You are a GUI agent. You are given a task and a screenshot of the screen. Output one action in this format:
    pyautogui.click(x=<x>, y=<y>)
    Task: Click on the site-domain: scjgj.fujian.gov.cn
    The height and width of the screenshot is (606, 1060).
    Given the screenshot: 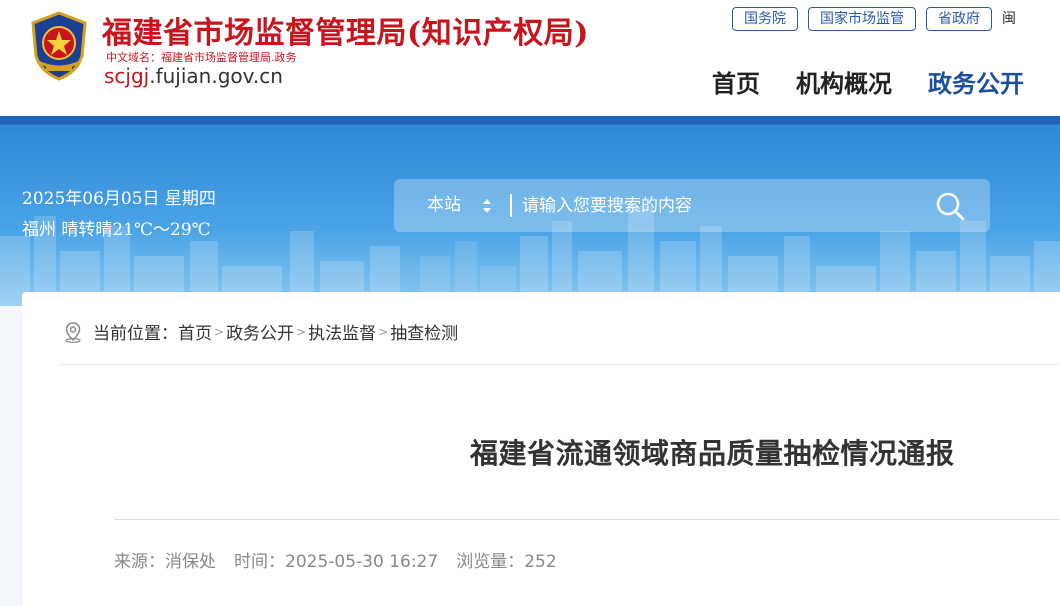 What is the action you would take?
    pyautogui.click(x=193, y=76)
    